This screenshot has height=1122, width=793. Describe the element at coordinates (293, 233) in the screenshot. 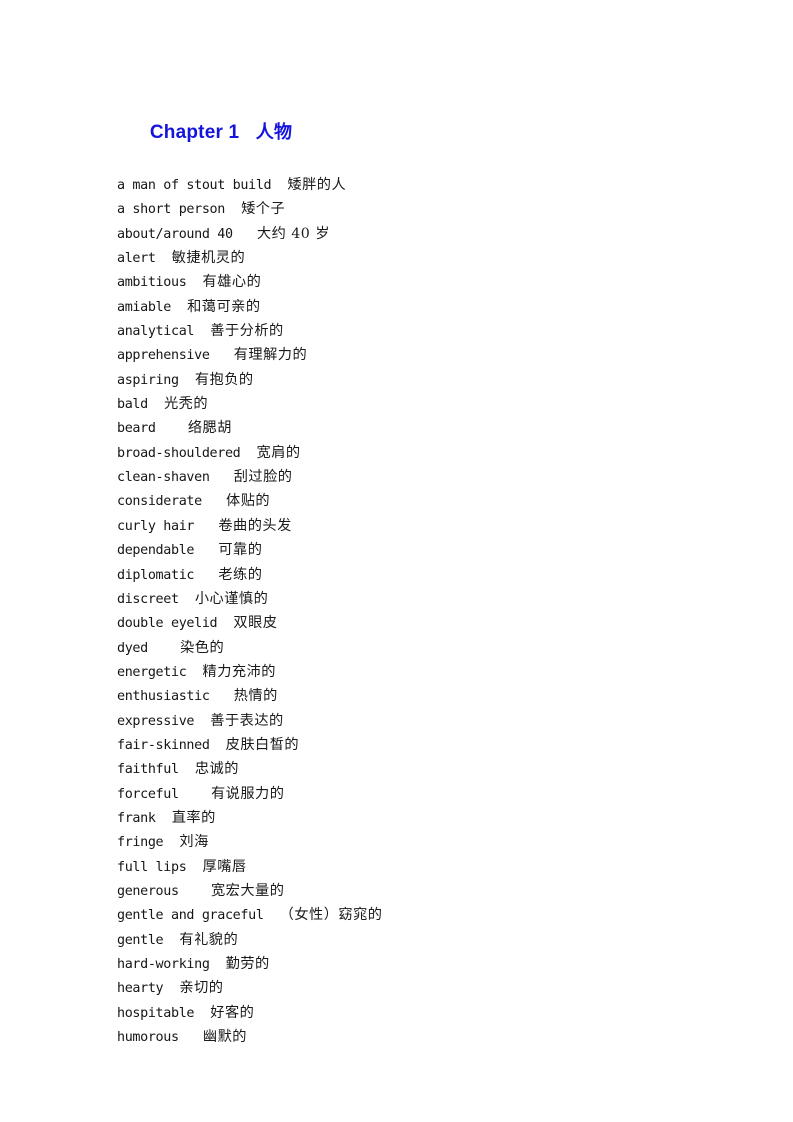

I see `vocab-gloss: 大约 40 岁` at that location.